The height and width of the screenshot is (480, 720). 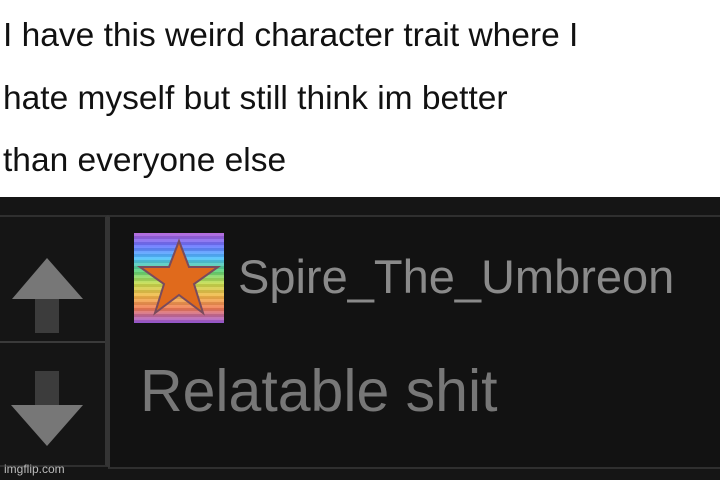 I want to click on upvote-arrow-icon, so click(x=47, y=295).